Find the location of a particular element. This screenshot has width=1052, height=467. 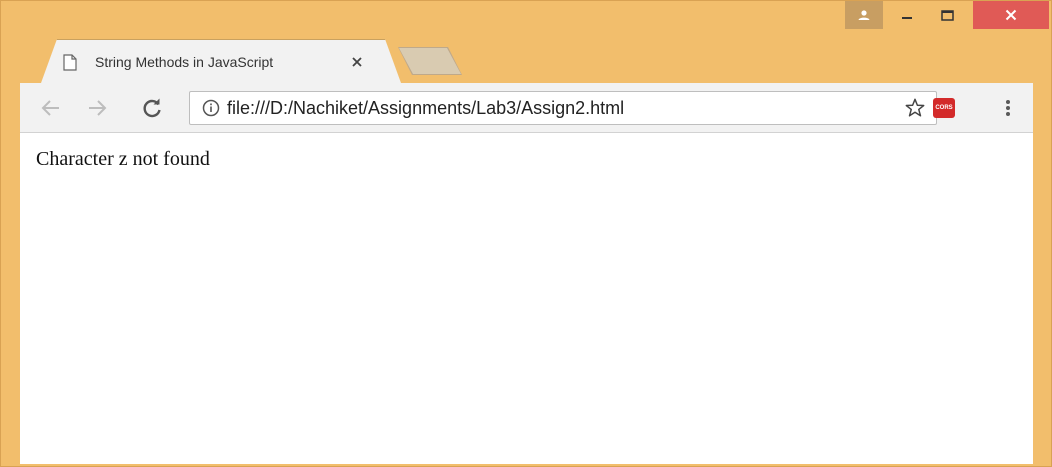

more-vert-icon is located at coordinates (1008, 108).